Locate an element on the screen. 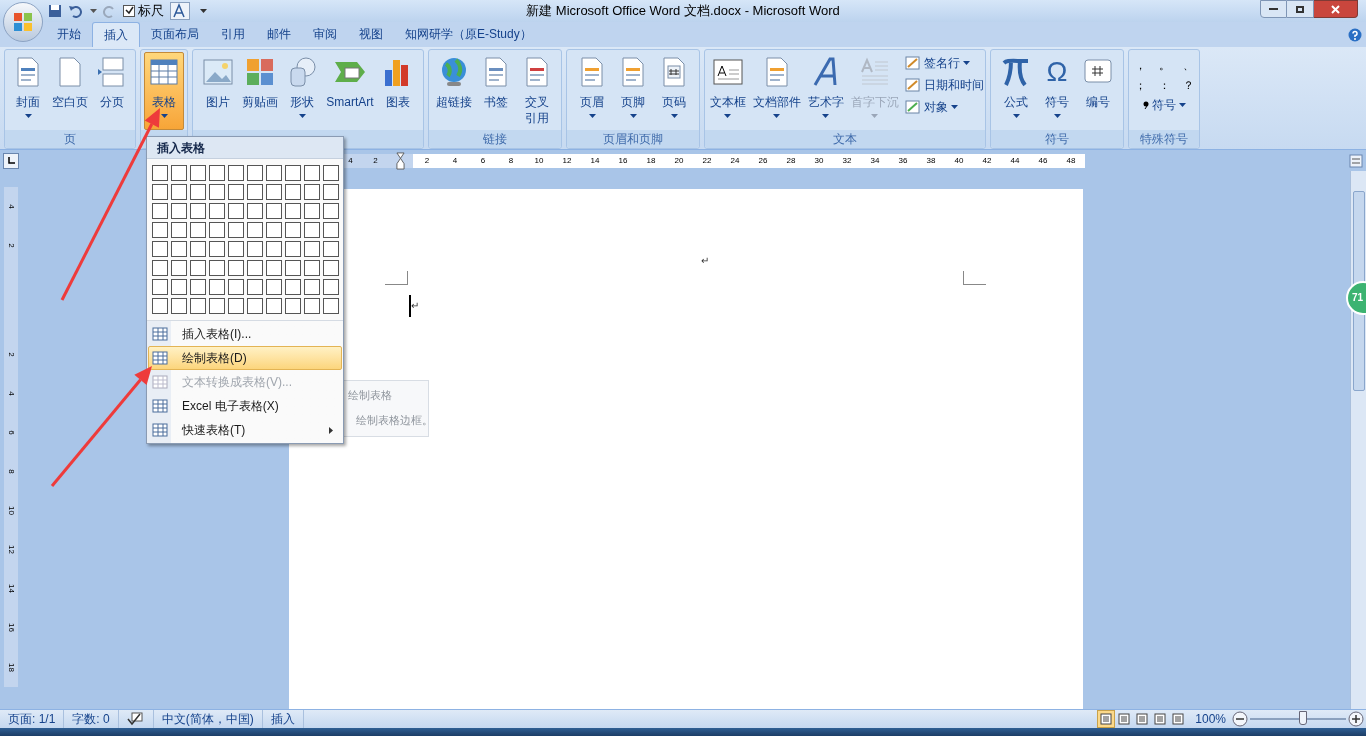 Image resolution: width=1366 pixels, height=736 pixels. ribbon-button: 分页 is located at coordinates (112, 90).